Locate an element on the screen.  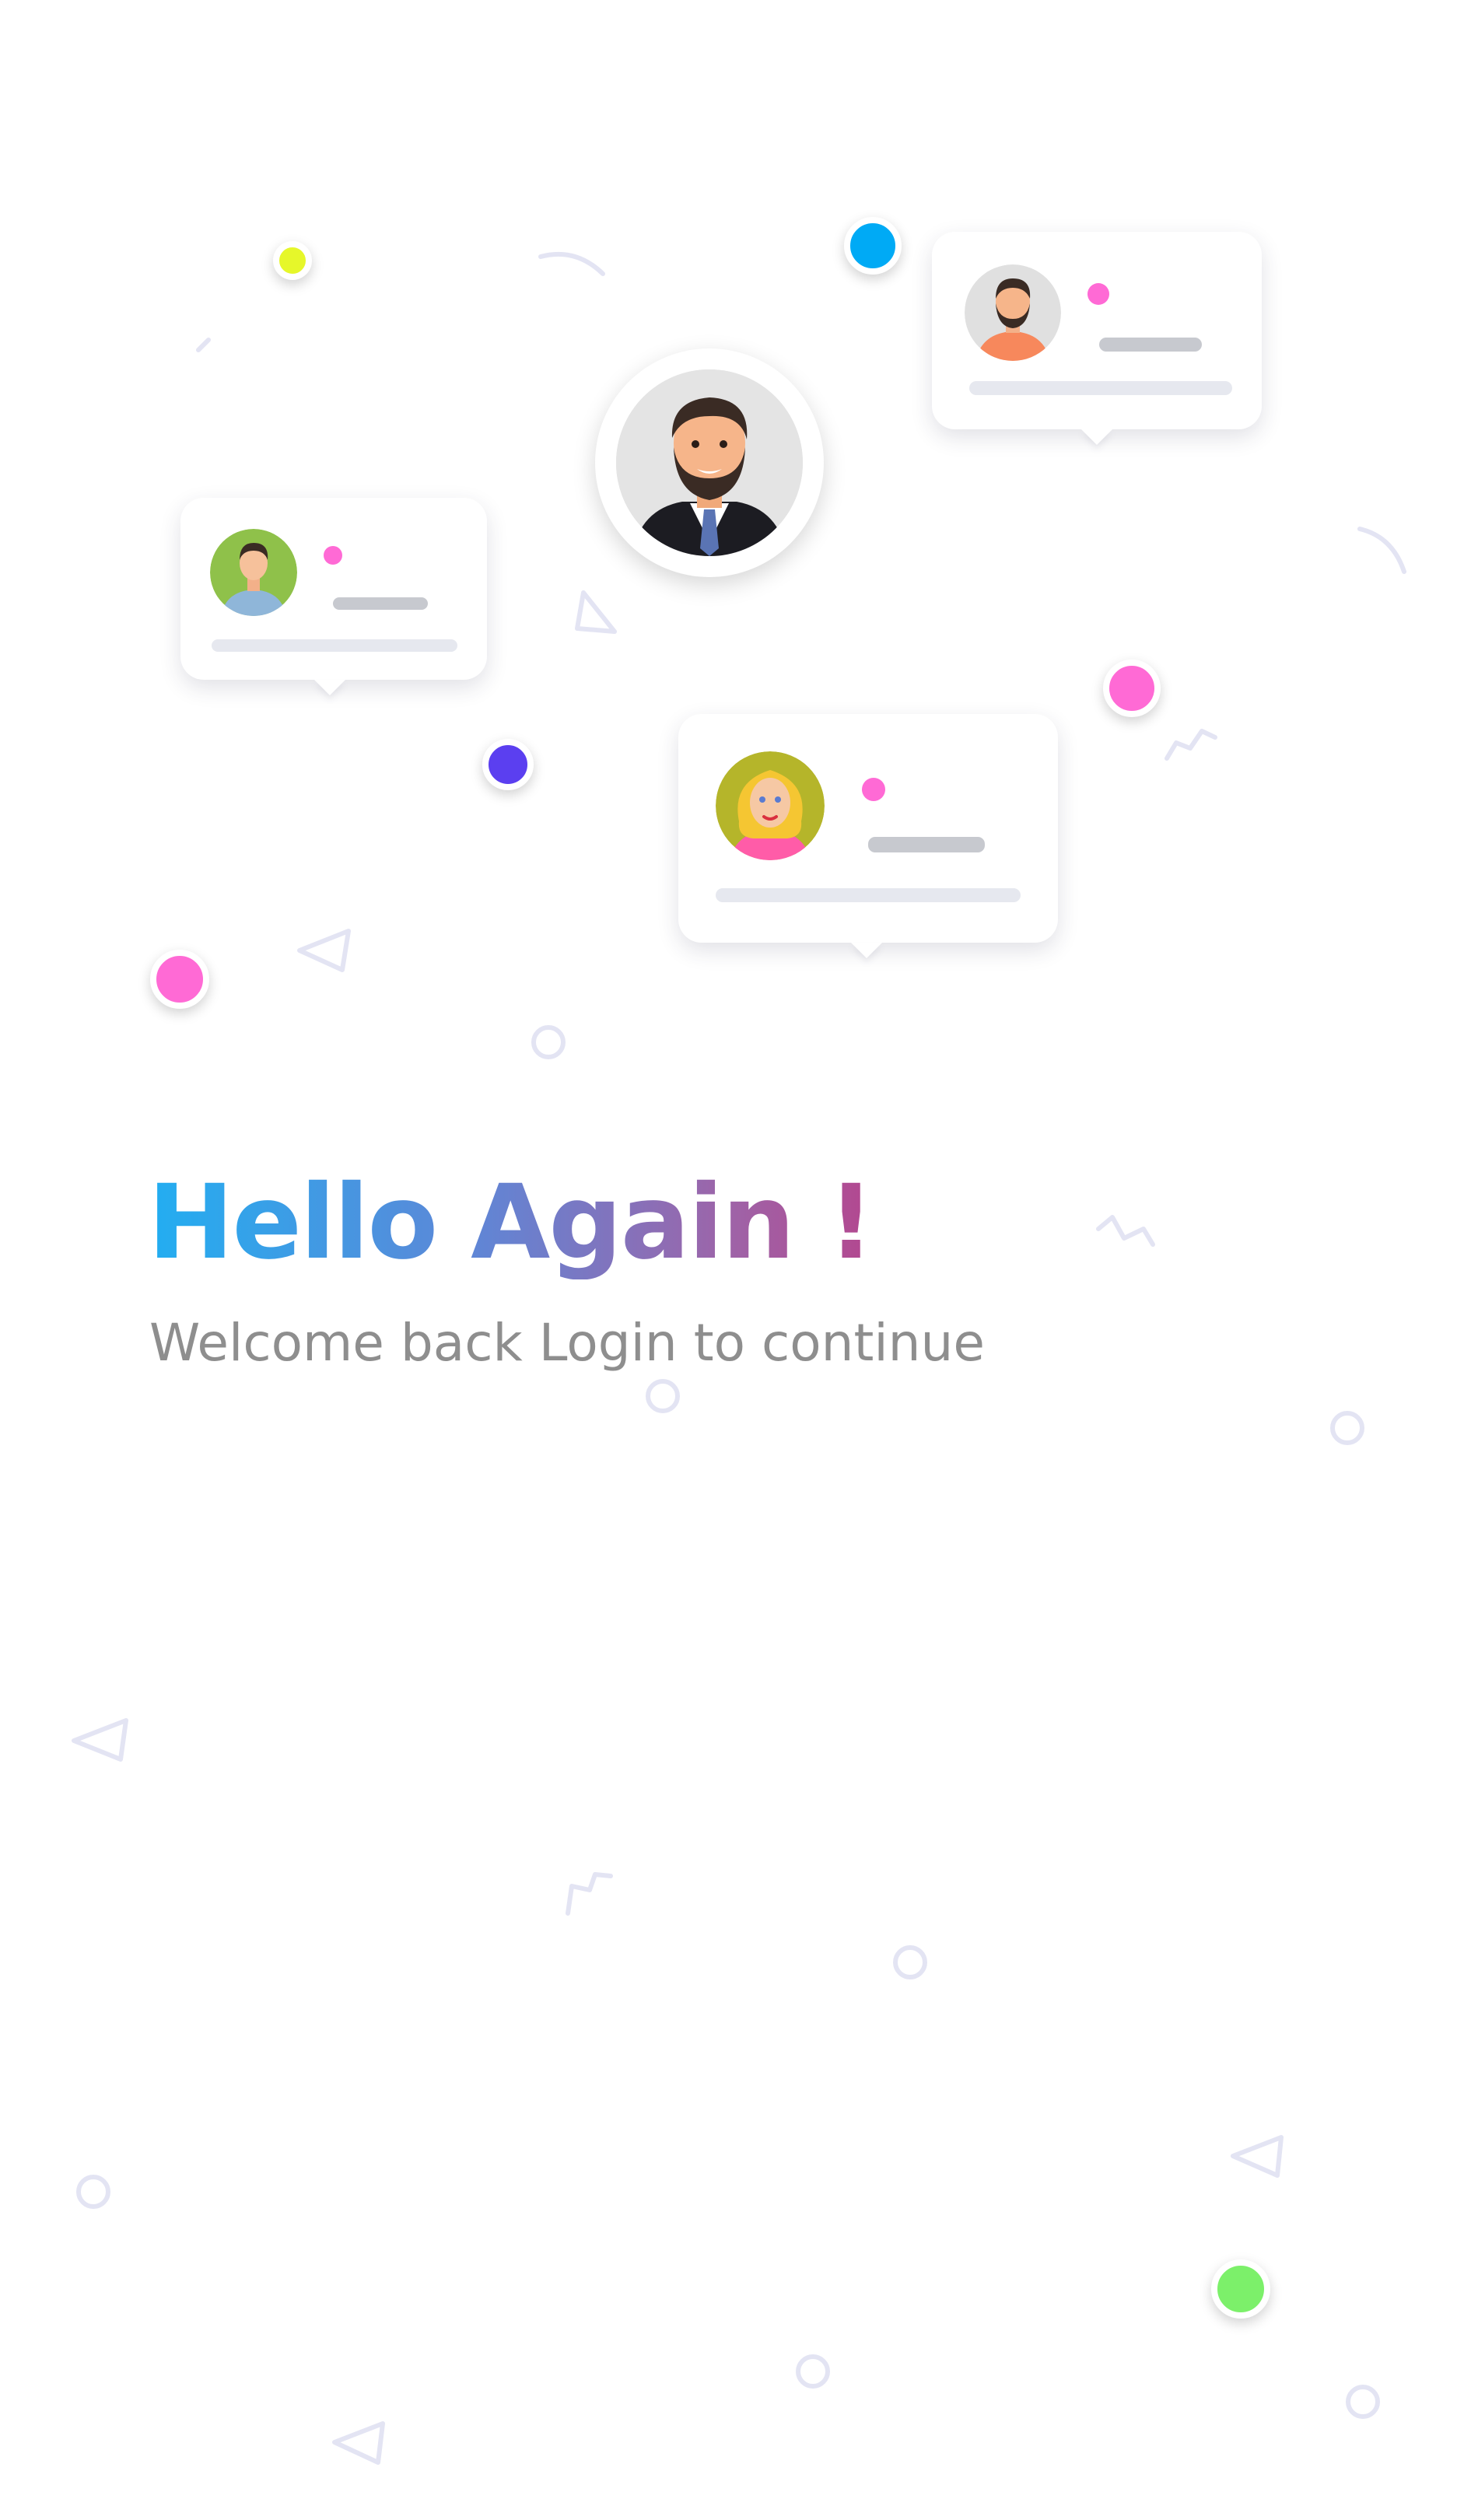
yellow-dot is located at coordinates (292, 260).